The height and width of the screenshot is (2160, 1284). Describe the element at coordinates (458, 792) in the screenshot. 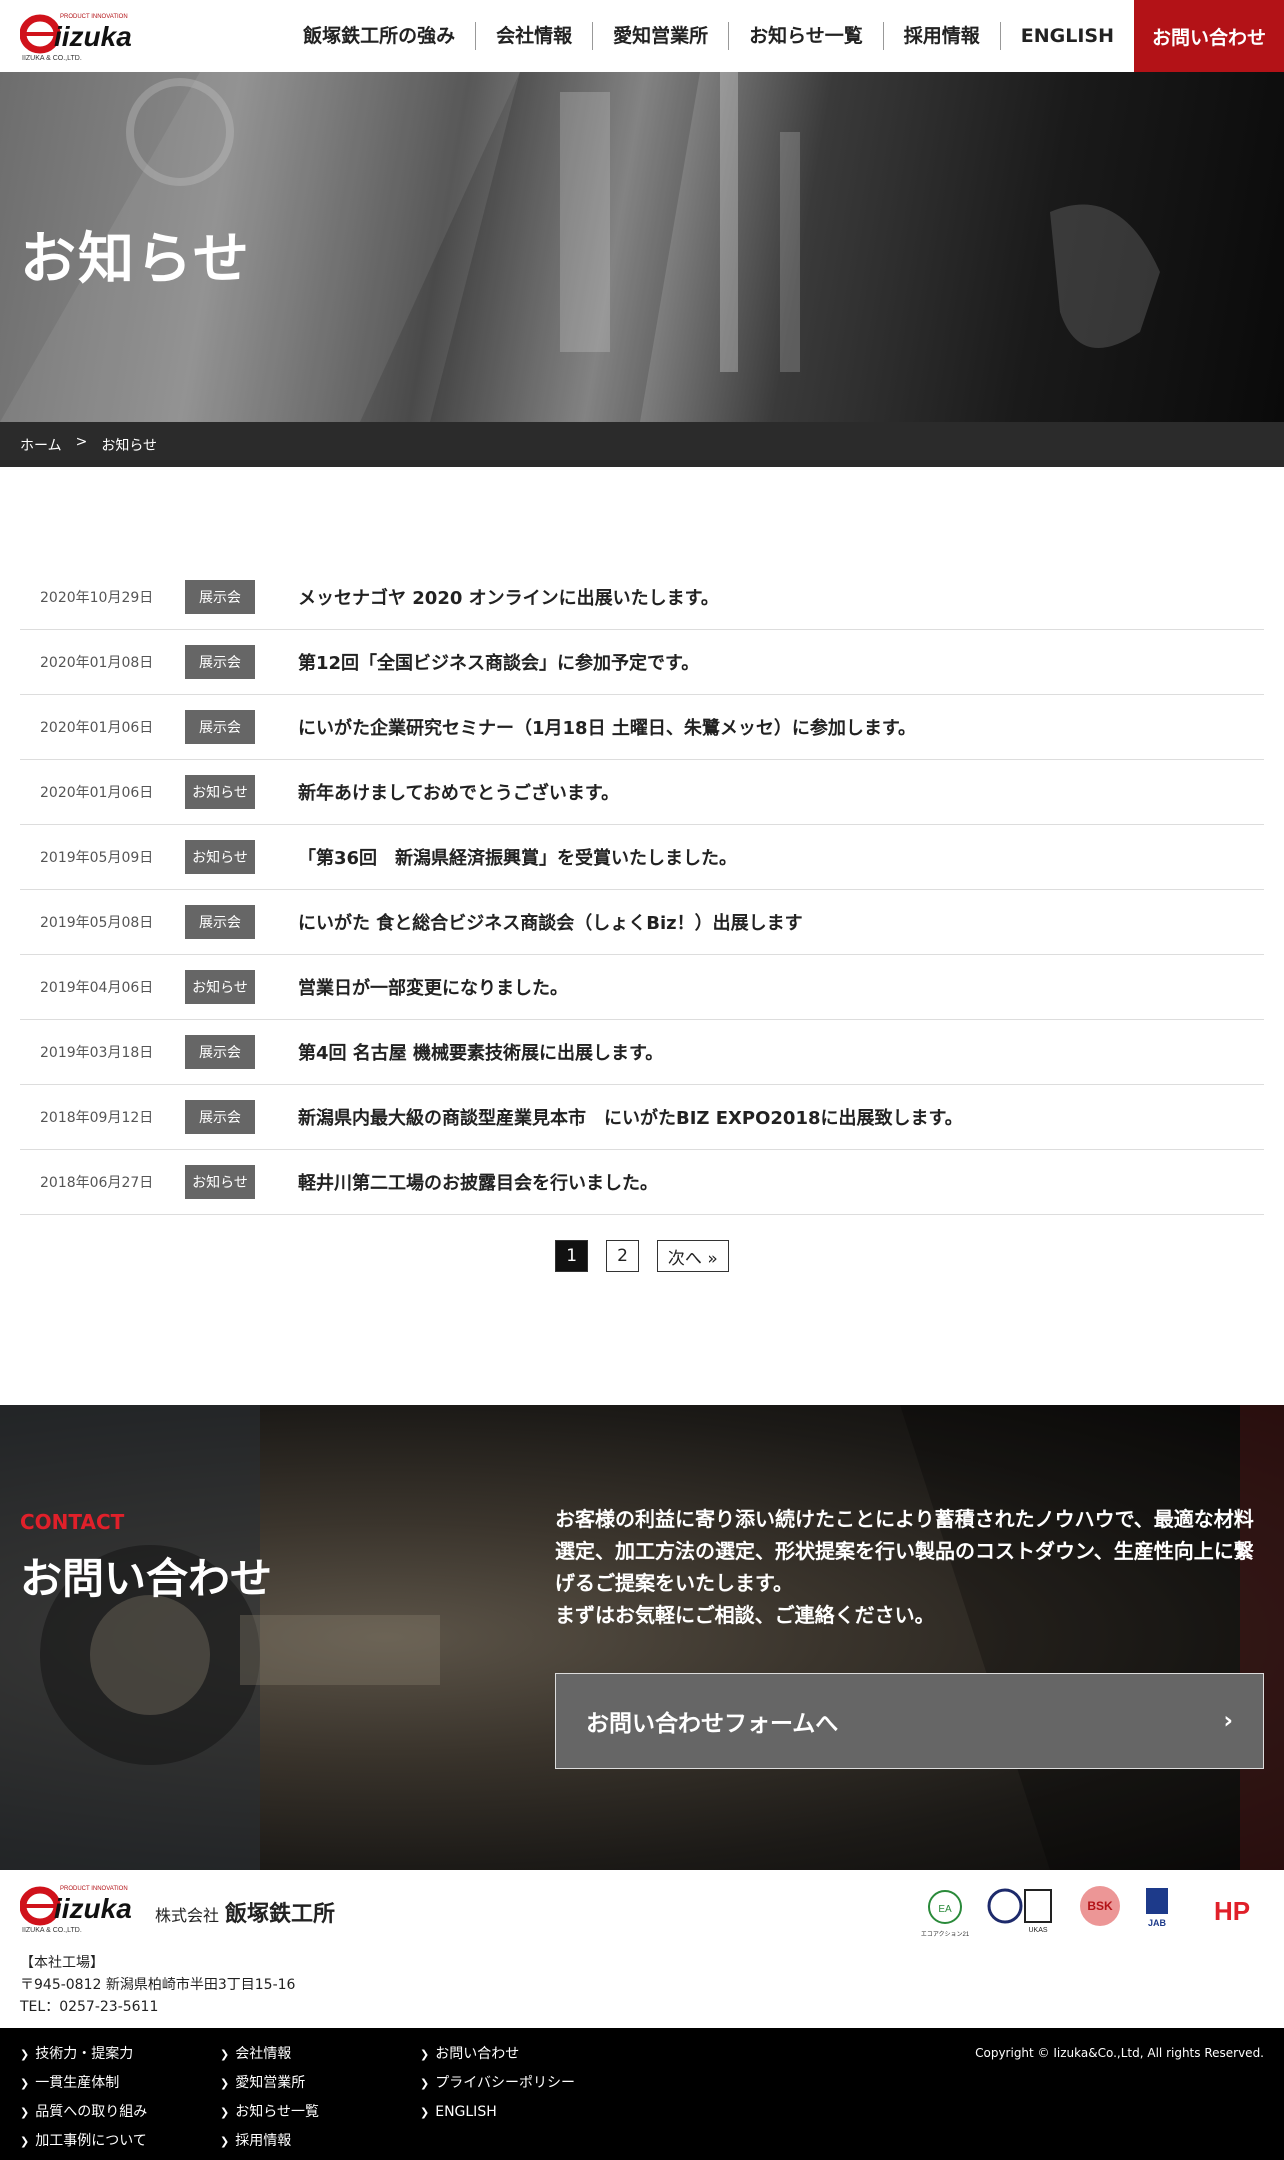

I see `news-title: 新年あけましておめでとうございます。` at that location.